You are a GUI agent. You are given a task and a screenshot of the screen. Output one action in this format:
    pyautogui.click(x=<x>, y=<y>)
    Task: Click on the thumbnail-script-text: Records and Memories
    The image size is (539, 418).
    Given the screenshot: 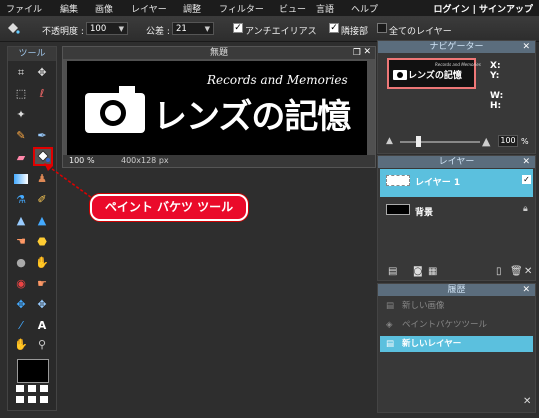 What is the action you would take?
    pyautogui.click(x=458, y=64)
    